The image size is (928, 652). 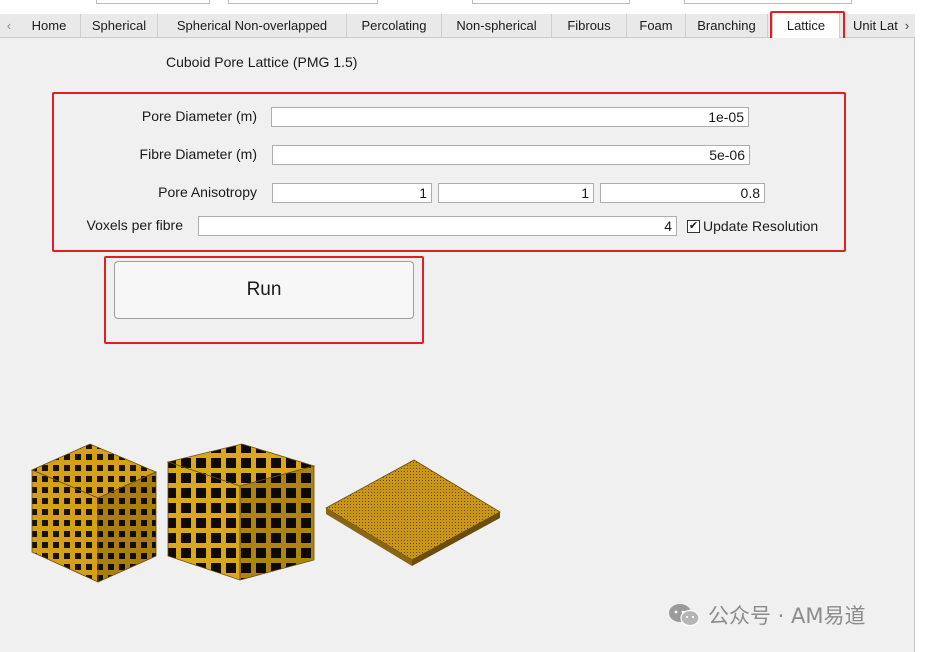 I want to click on tab-home: Home, so click(x=49, y=25).